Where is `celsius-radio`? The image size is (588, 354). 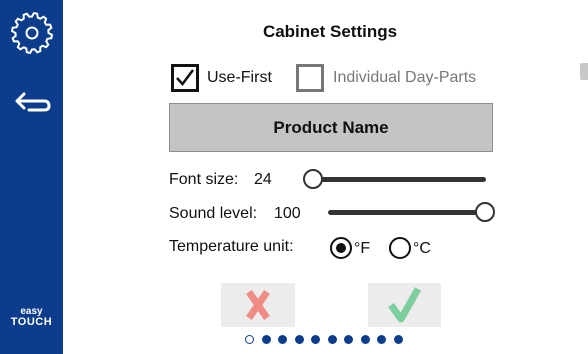 celsius-radio is located at coordinates (400, 248).